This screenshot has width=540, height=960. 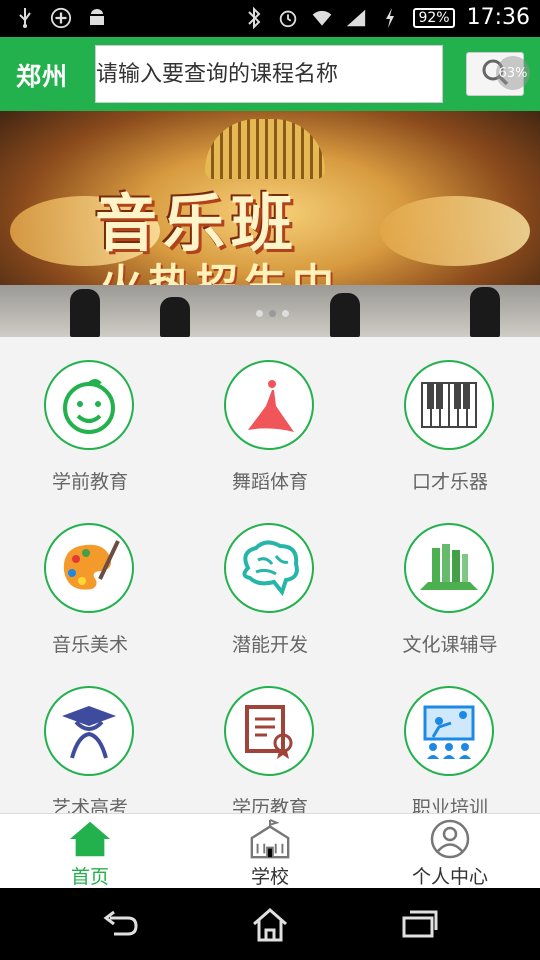 What do you see at coordinates (449, 482) in the screenshot?
I see `category-label: 口才乐器` at bounding box center [449, 482].